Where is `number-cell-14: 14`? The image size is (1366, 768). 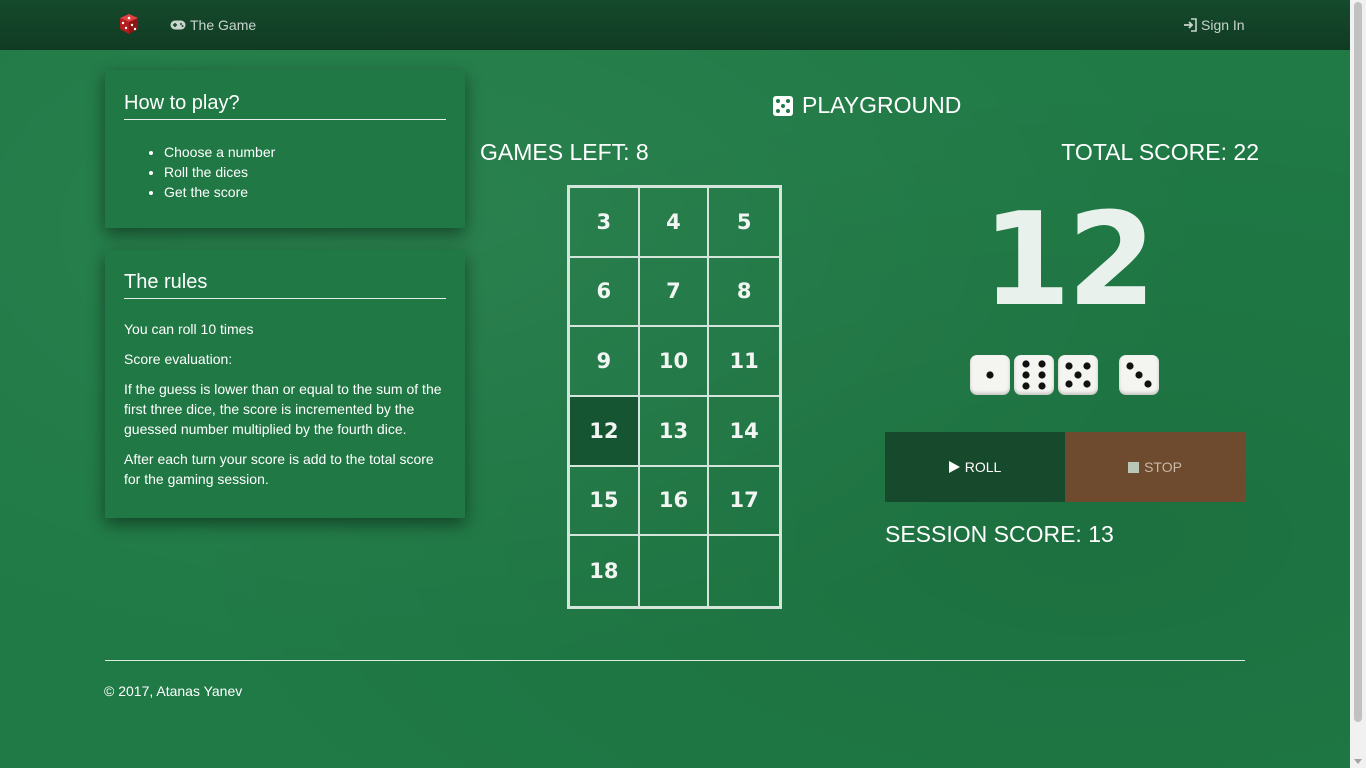 number-cell-14: 14 is located at coordinates (744, 432).